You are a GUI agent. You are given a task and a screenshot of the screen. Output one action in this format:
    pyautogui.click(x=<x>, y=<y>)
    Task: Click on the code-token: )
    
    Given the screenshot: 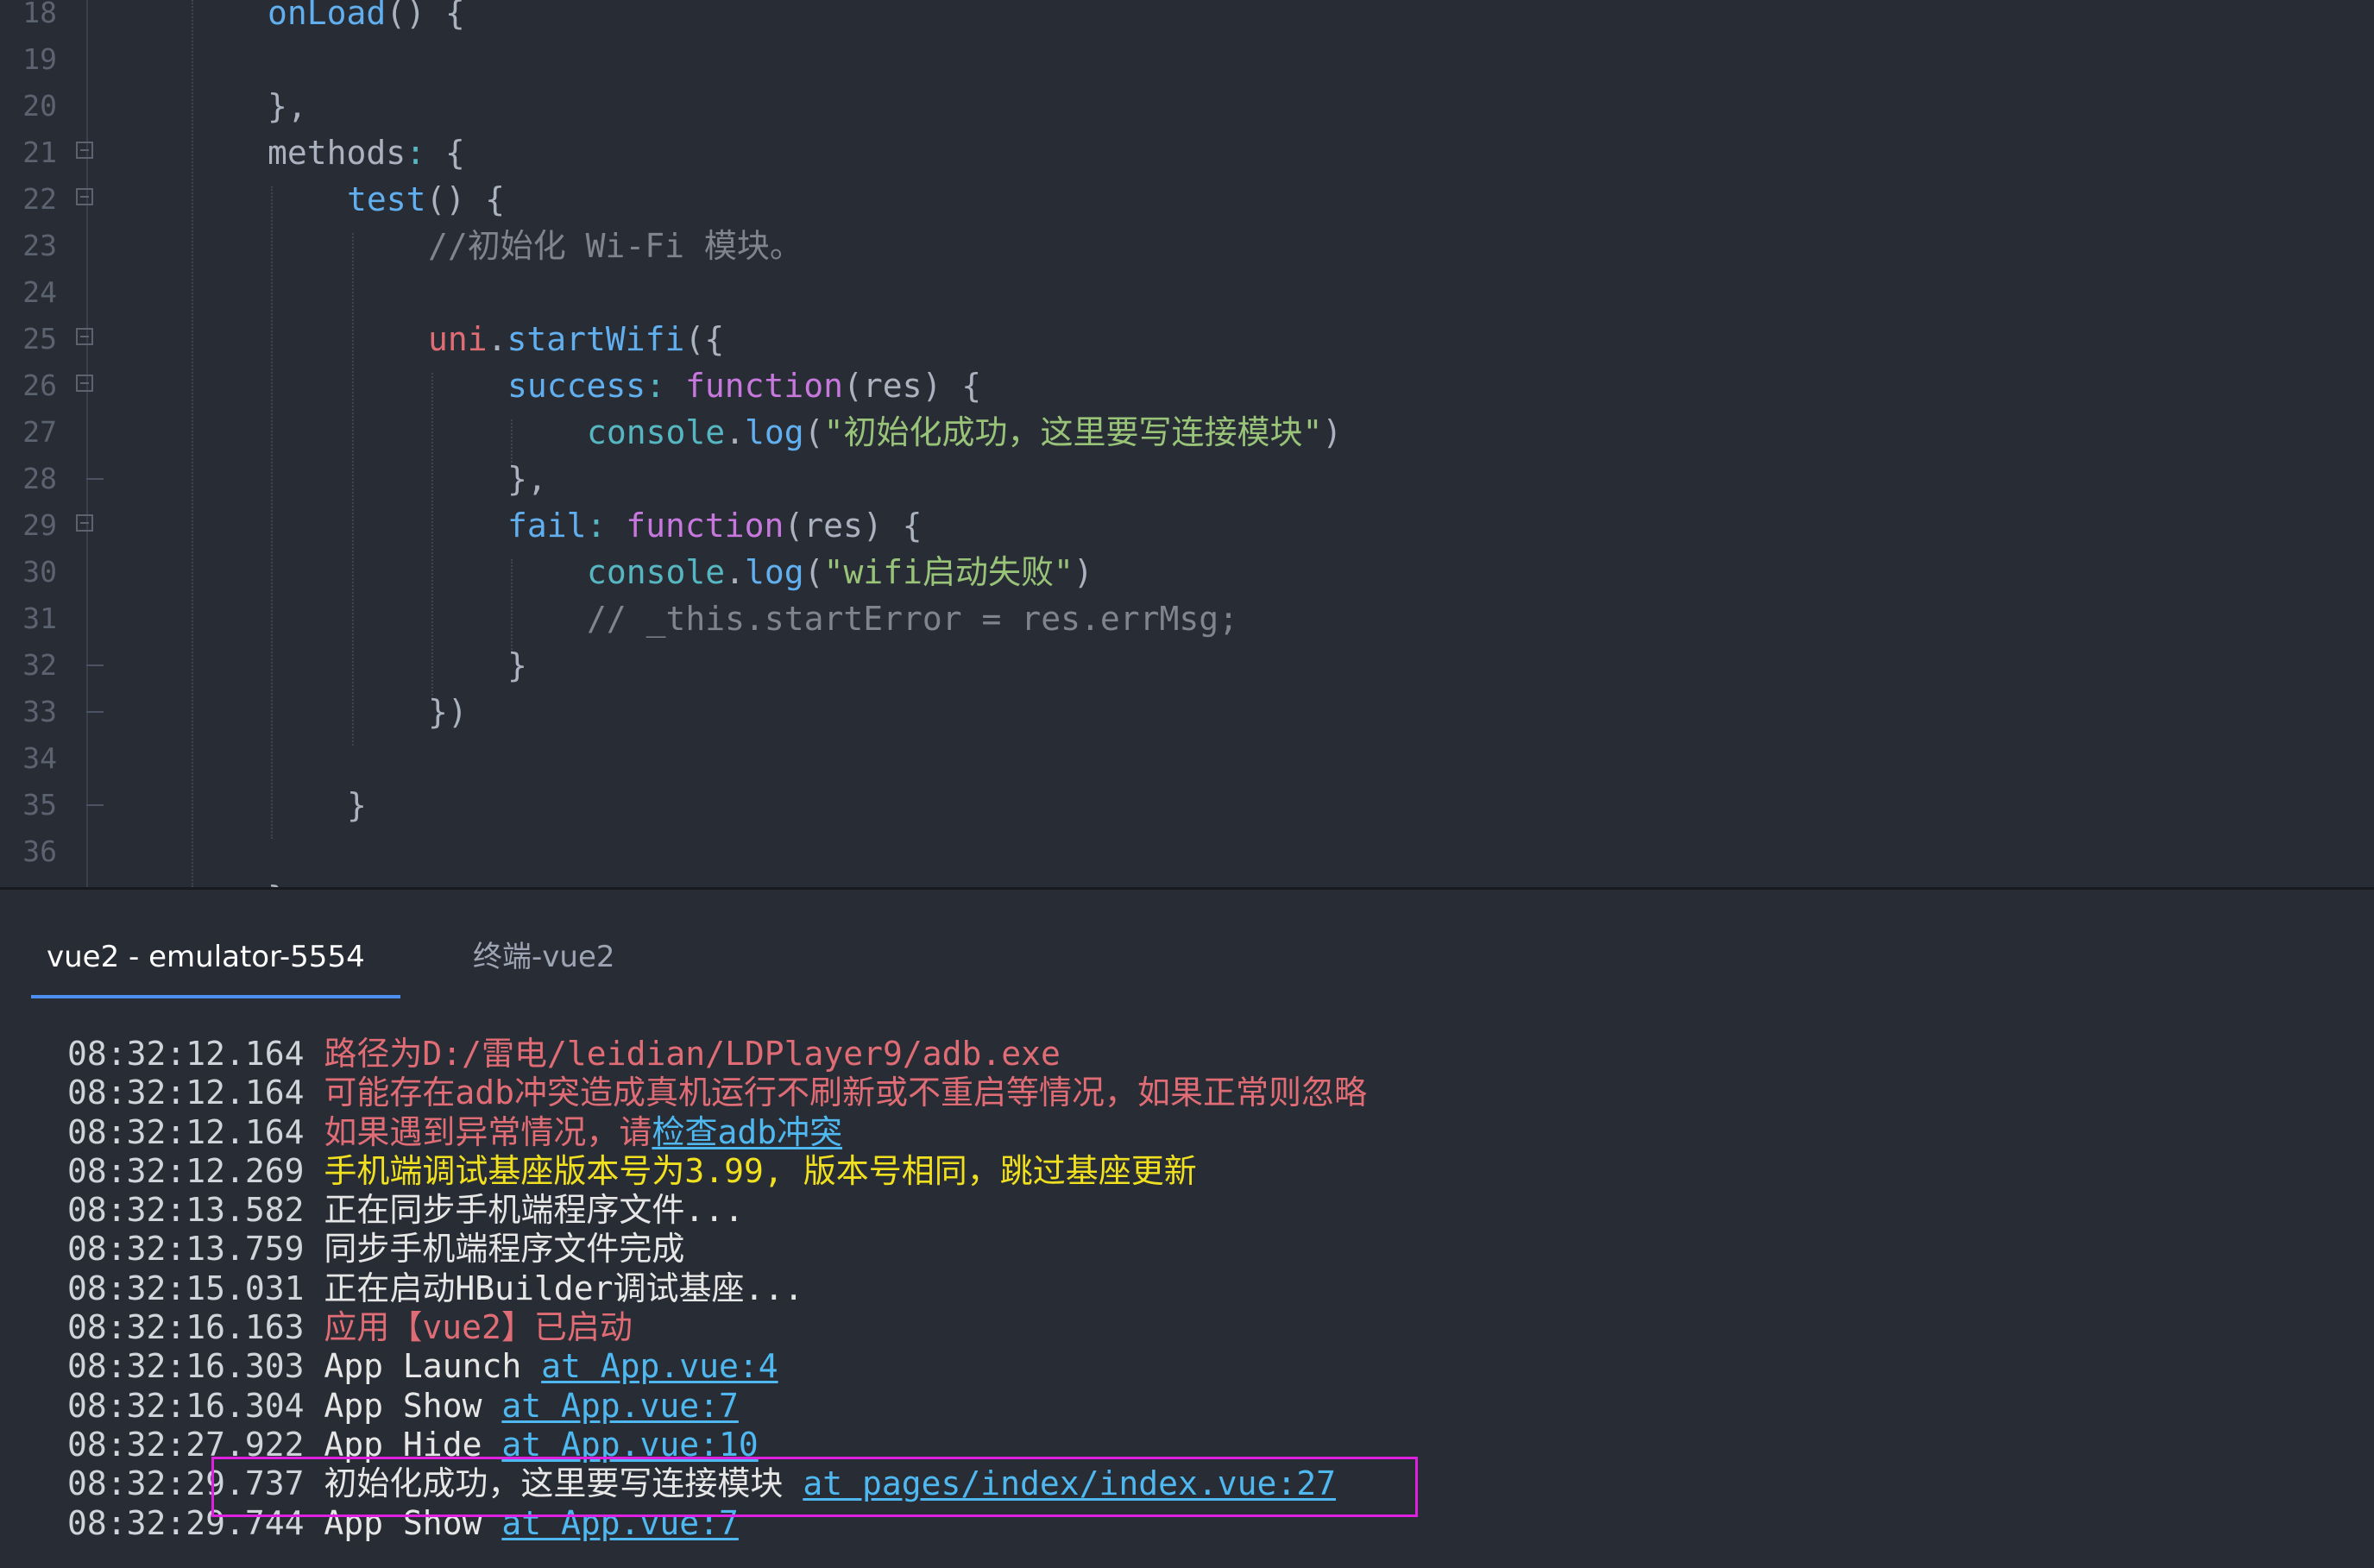 What is the action you would take?
    pyautogui.click(x=1083, y=572)
    